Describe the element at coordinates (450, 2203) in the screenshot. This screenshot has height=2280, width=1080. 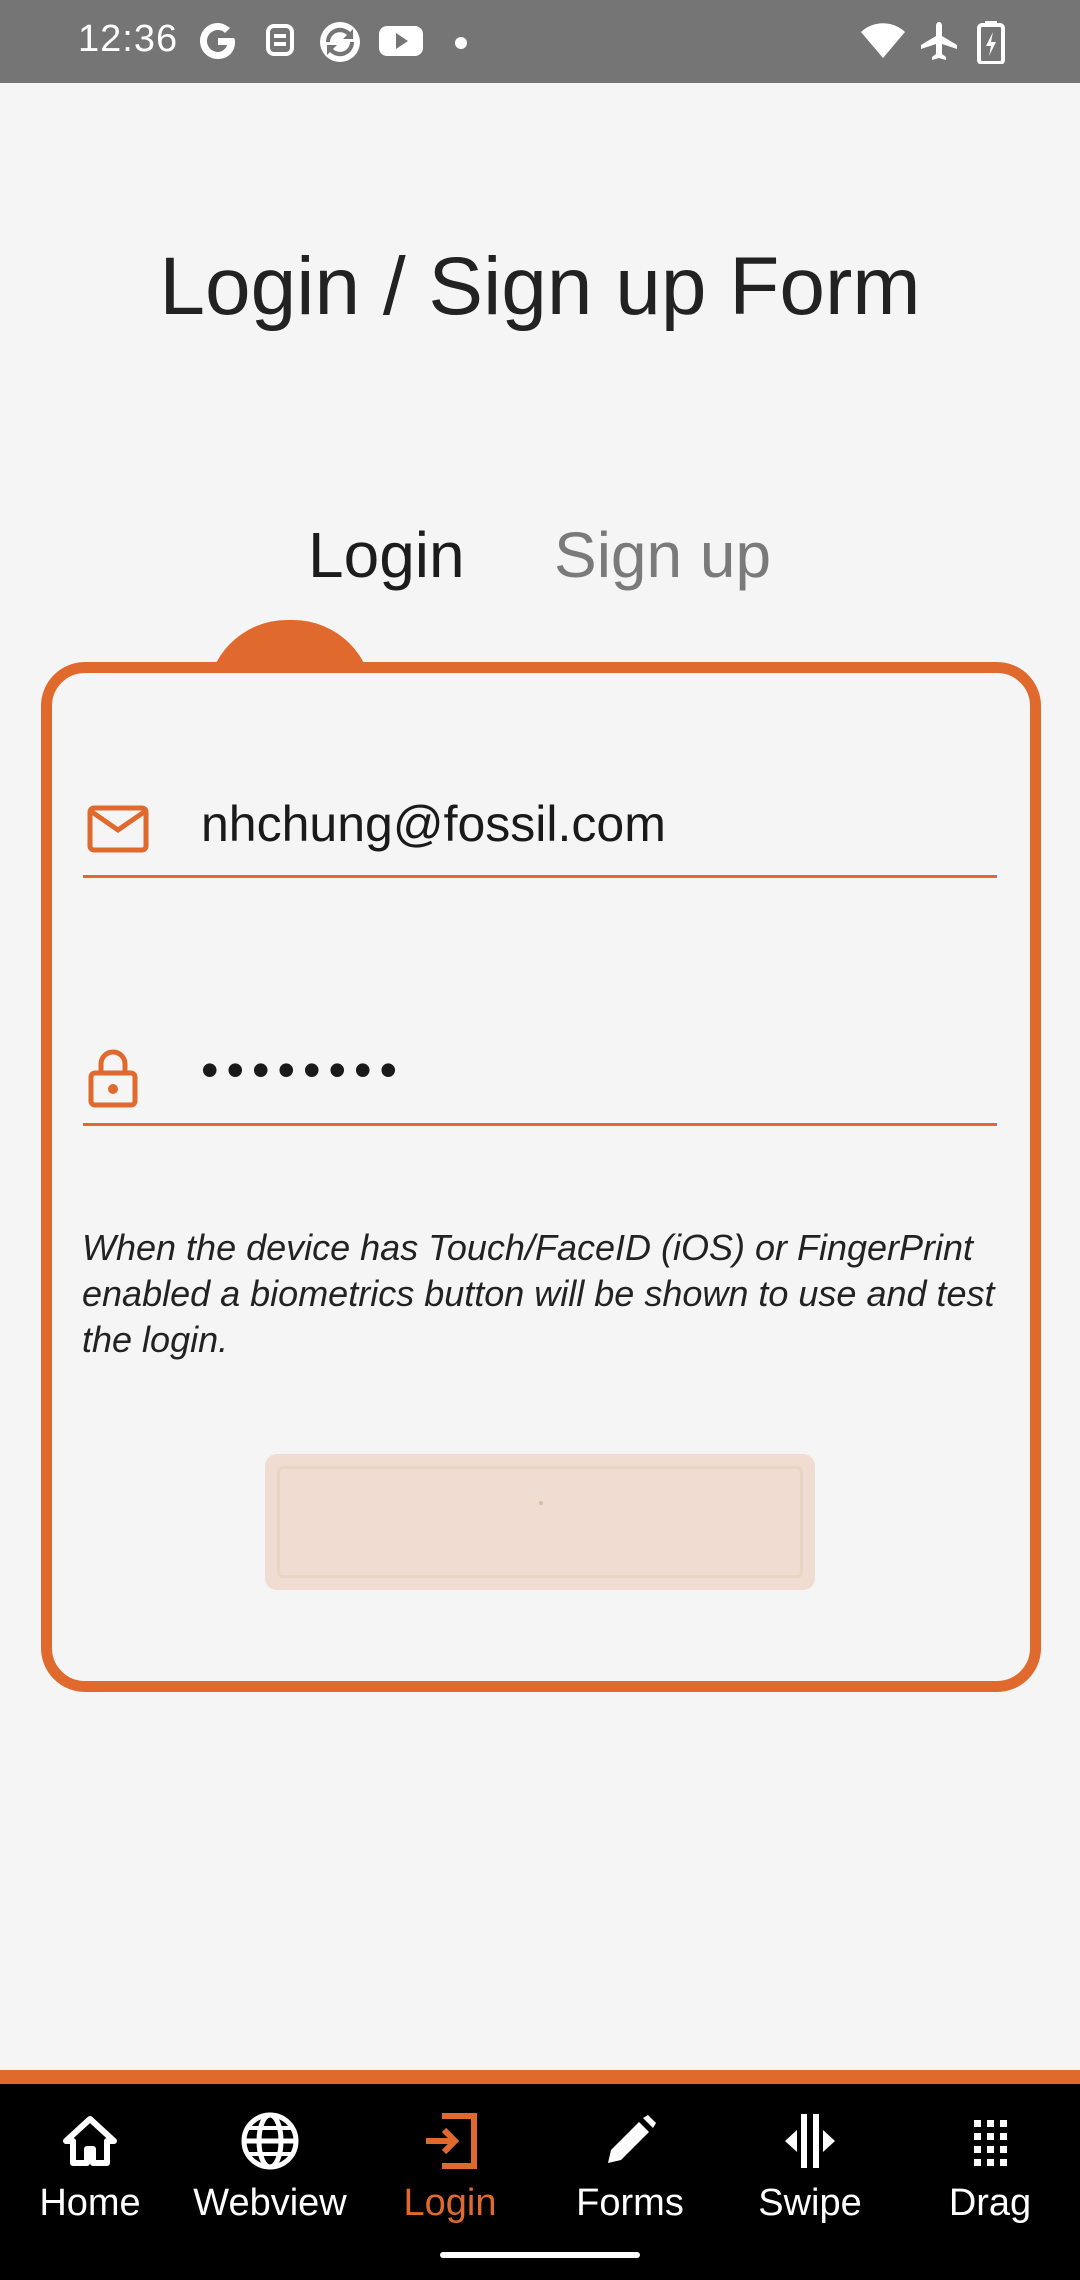
I see `nav-label-login: Login` at that location.